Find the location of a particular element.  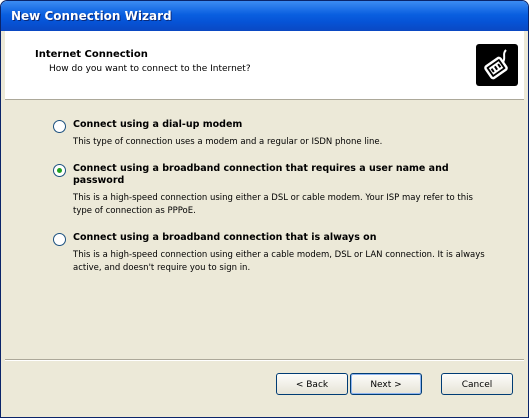

header-title: Internet Connection is located at coordinates (91, 54).